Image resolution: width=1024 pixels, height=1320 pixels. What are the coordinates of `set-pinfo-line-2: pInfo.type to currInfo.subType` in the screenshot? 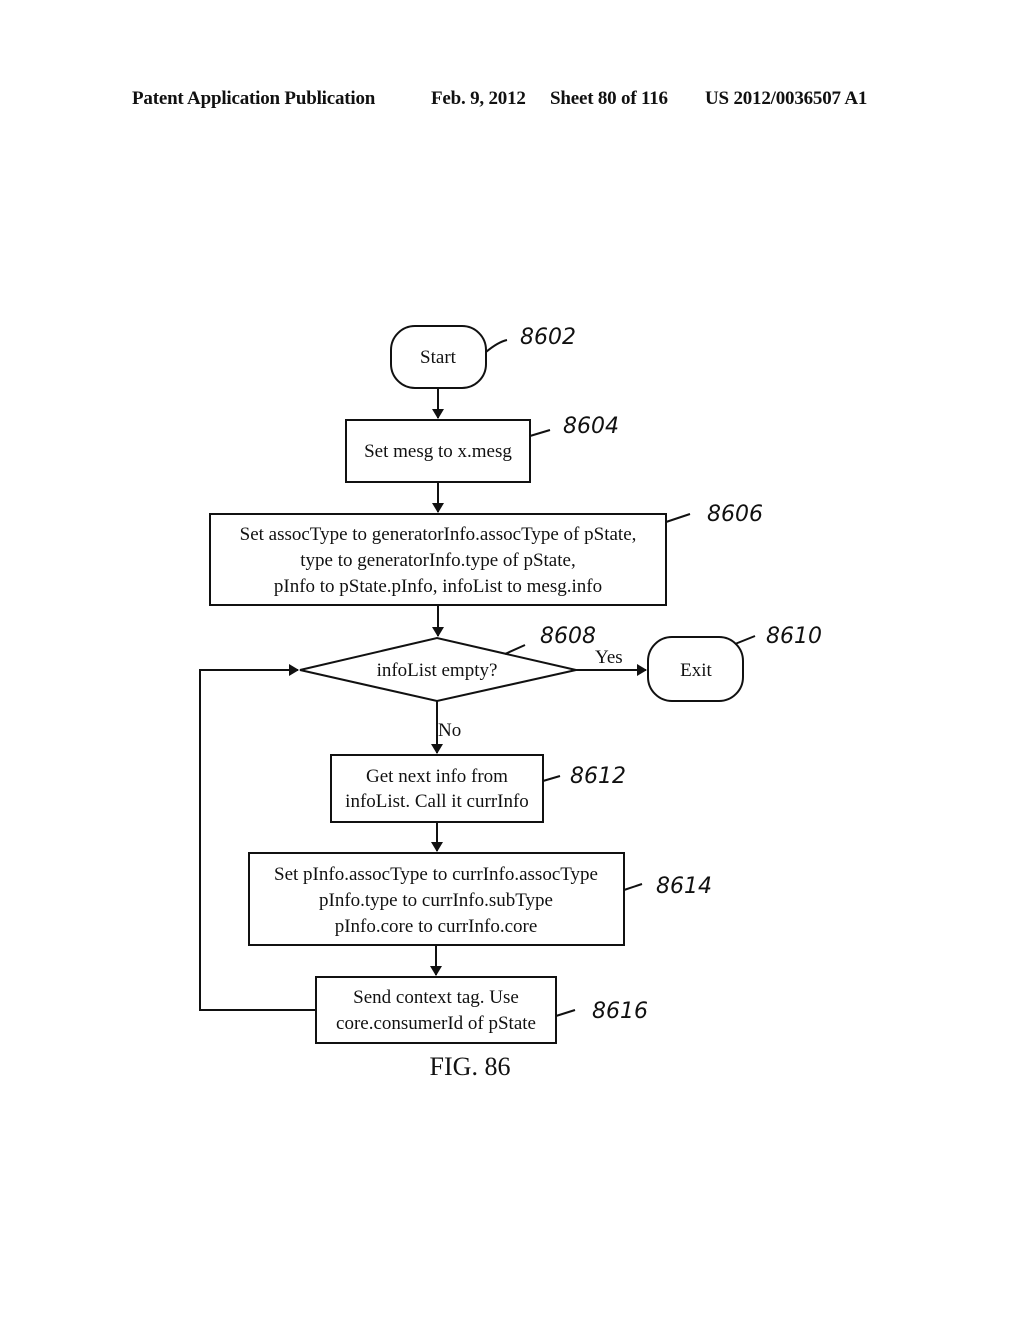 It's located at (436, 900).